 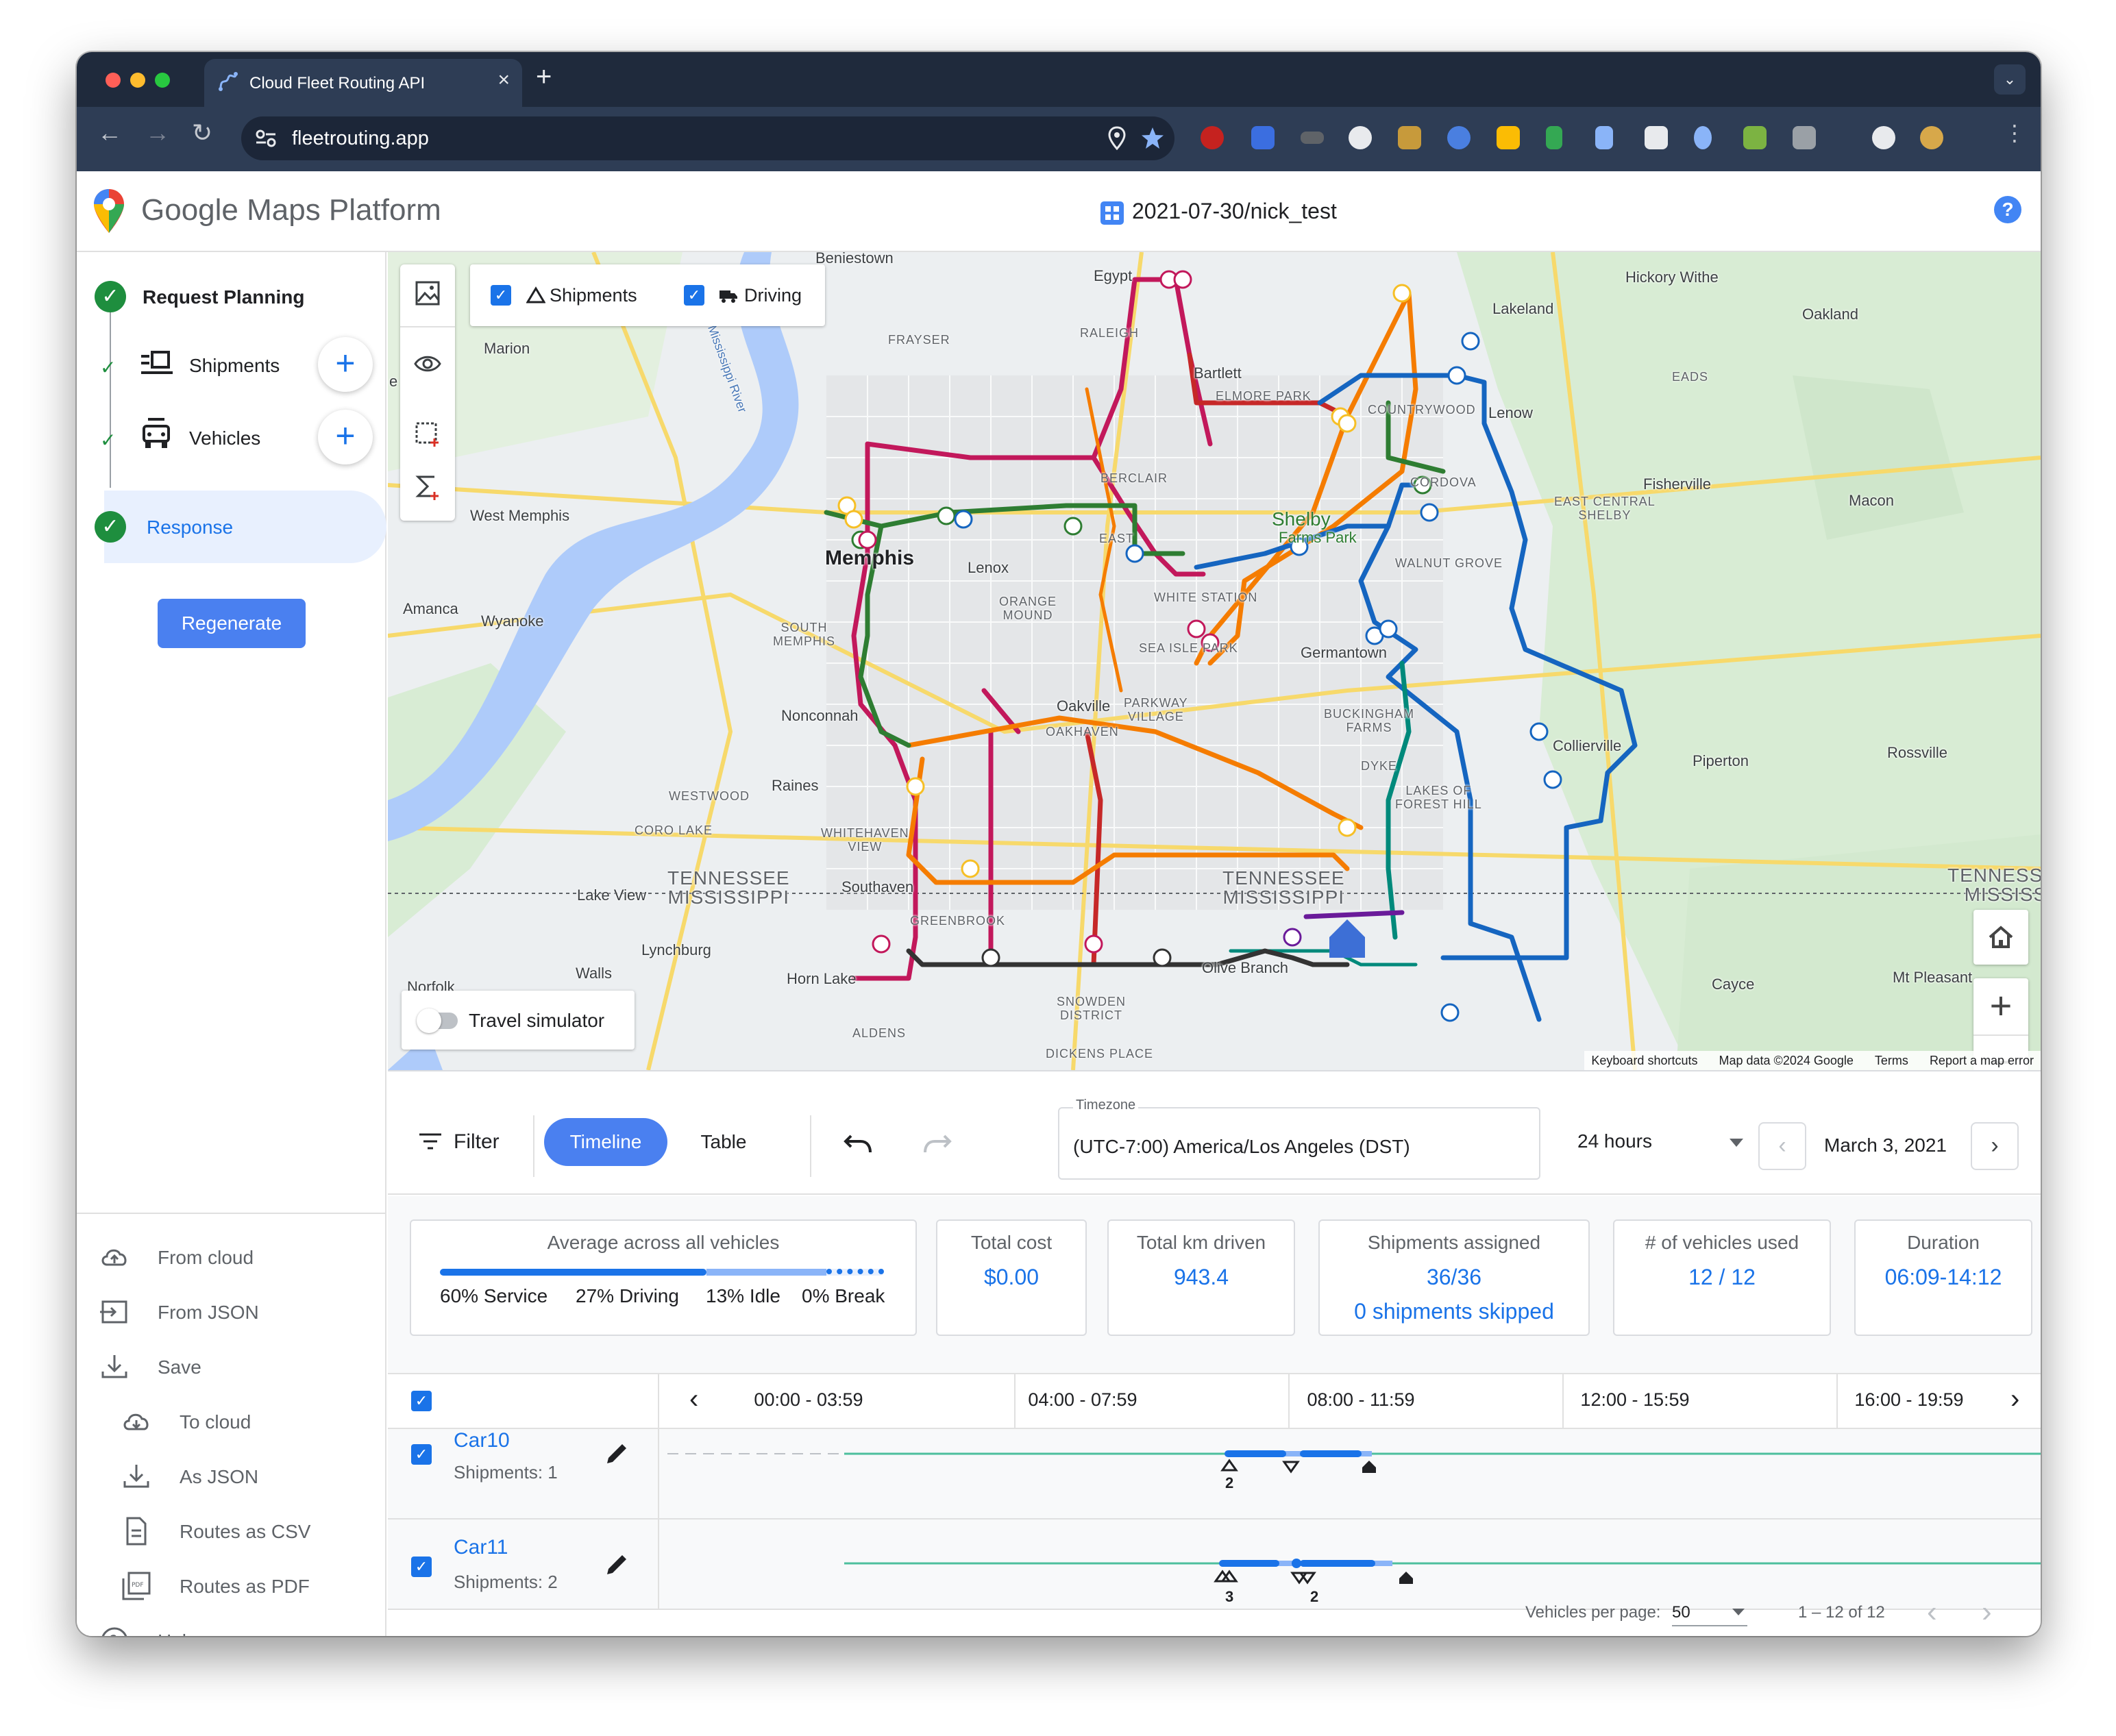 What do you see at coordinates (1931, 137) in the screenshot?
I see `profile-avatar` at bounding box center [1931, 137].